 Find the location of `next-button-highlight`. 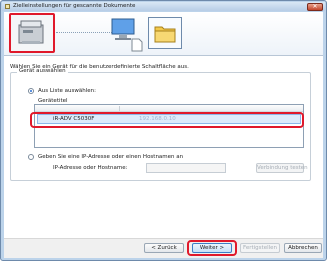

next-button-highlight is located at coordinates (212, 248).